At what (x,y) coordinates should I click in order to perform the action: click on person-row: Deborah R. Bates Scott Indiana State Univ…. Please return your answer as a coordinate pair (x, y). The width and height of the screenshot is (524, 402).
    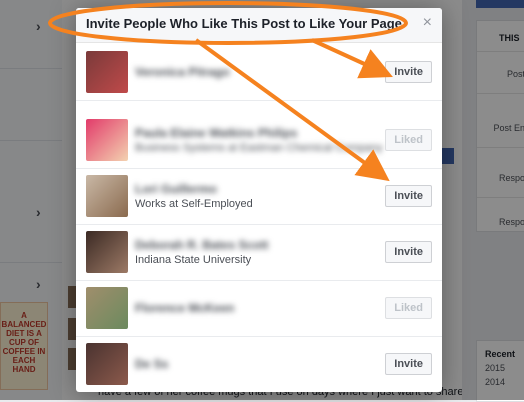
    Looking at the image, I should click on (259, 252).